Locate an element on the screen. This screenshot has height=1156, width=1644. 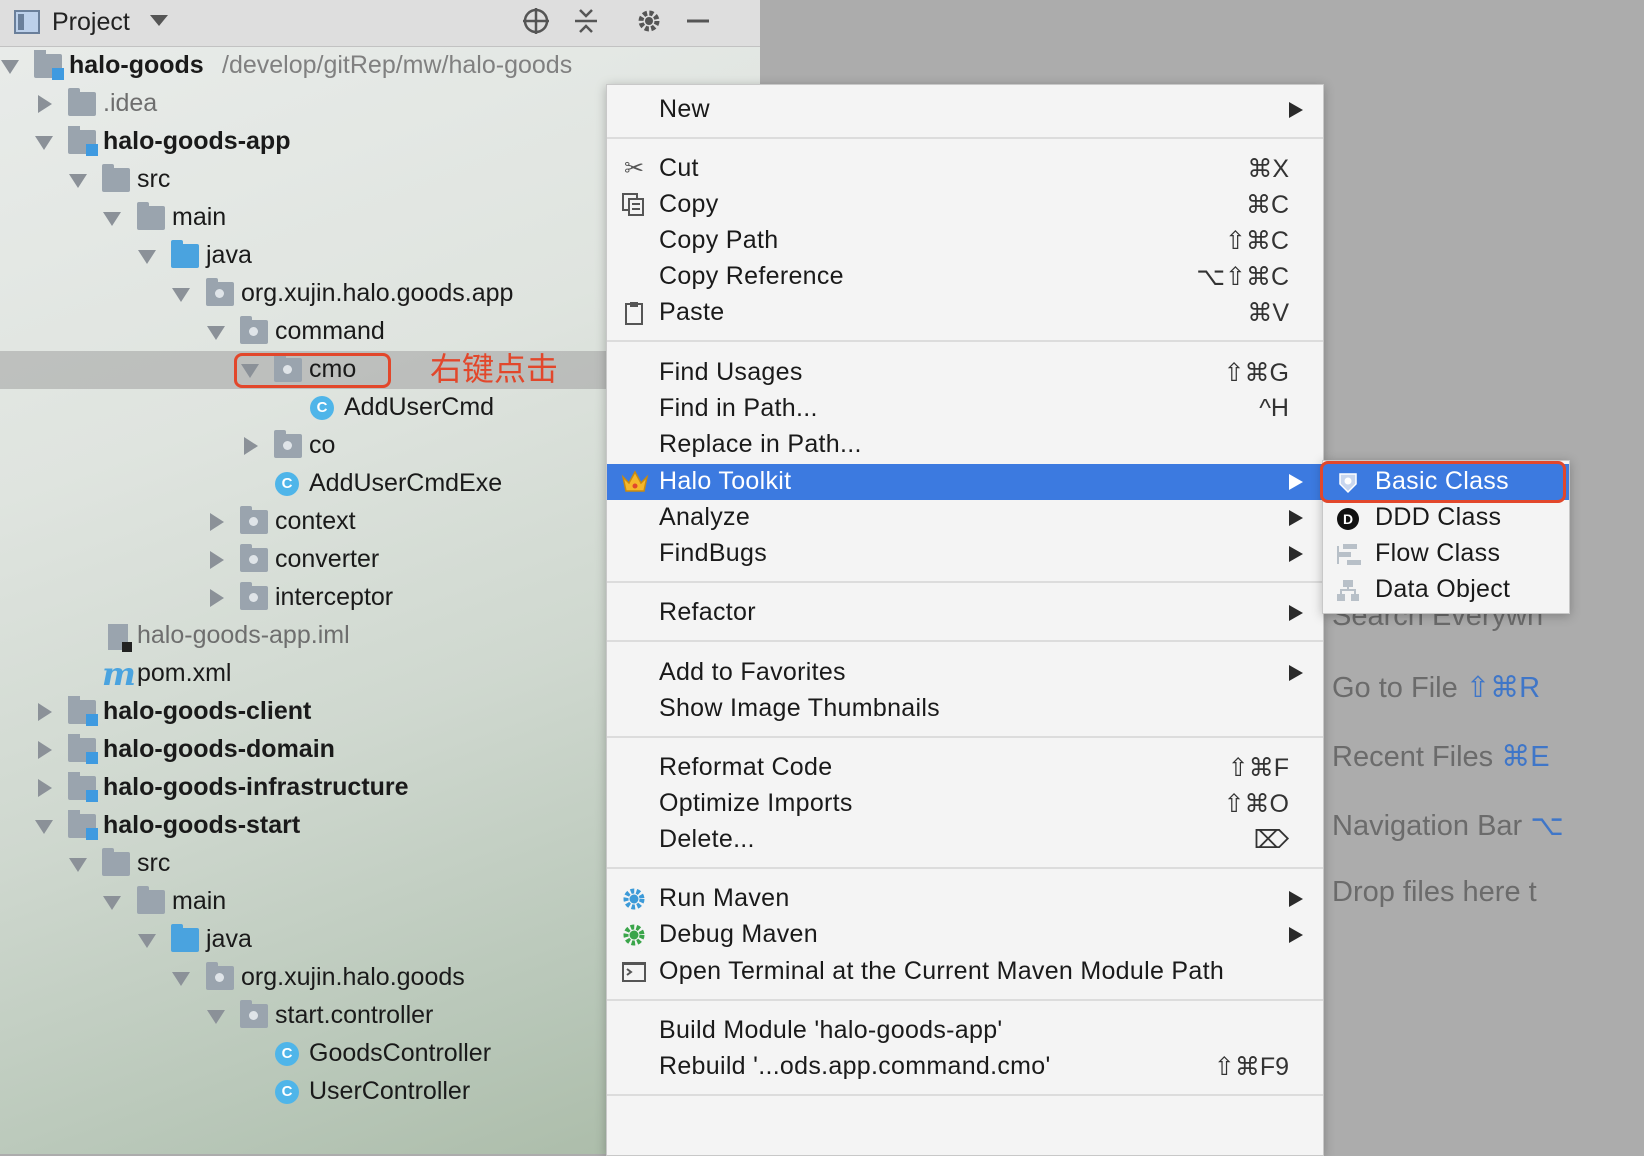
menu-item-add-to-favorites: Add to Favorites is located at coordinates (965, 673).